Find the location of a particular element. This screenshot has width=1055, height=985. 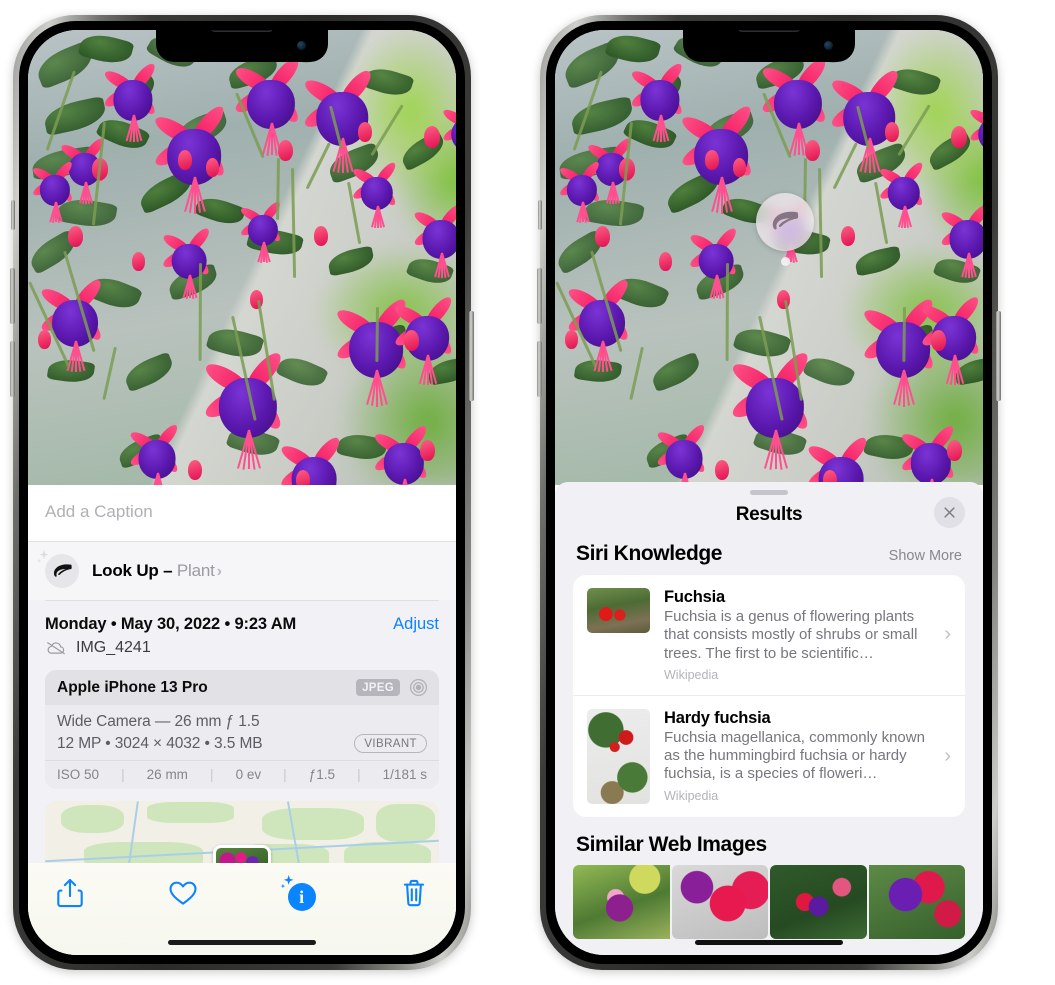

location-map is located at coordinates (242, 836).